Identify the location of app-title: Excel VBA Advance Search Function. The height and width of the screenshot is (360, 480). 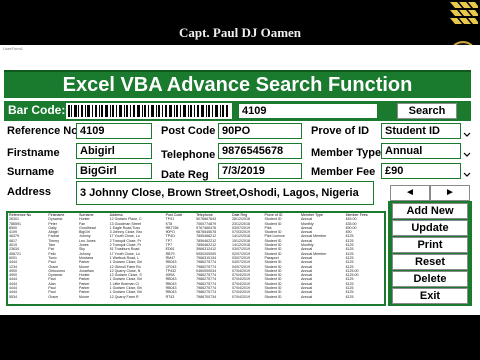
(237, 85).